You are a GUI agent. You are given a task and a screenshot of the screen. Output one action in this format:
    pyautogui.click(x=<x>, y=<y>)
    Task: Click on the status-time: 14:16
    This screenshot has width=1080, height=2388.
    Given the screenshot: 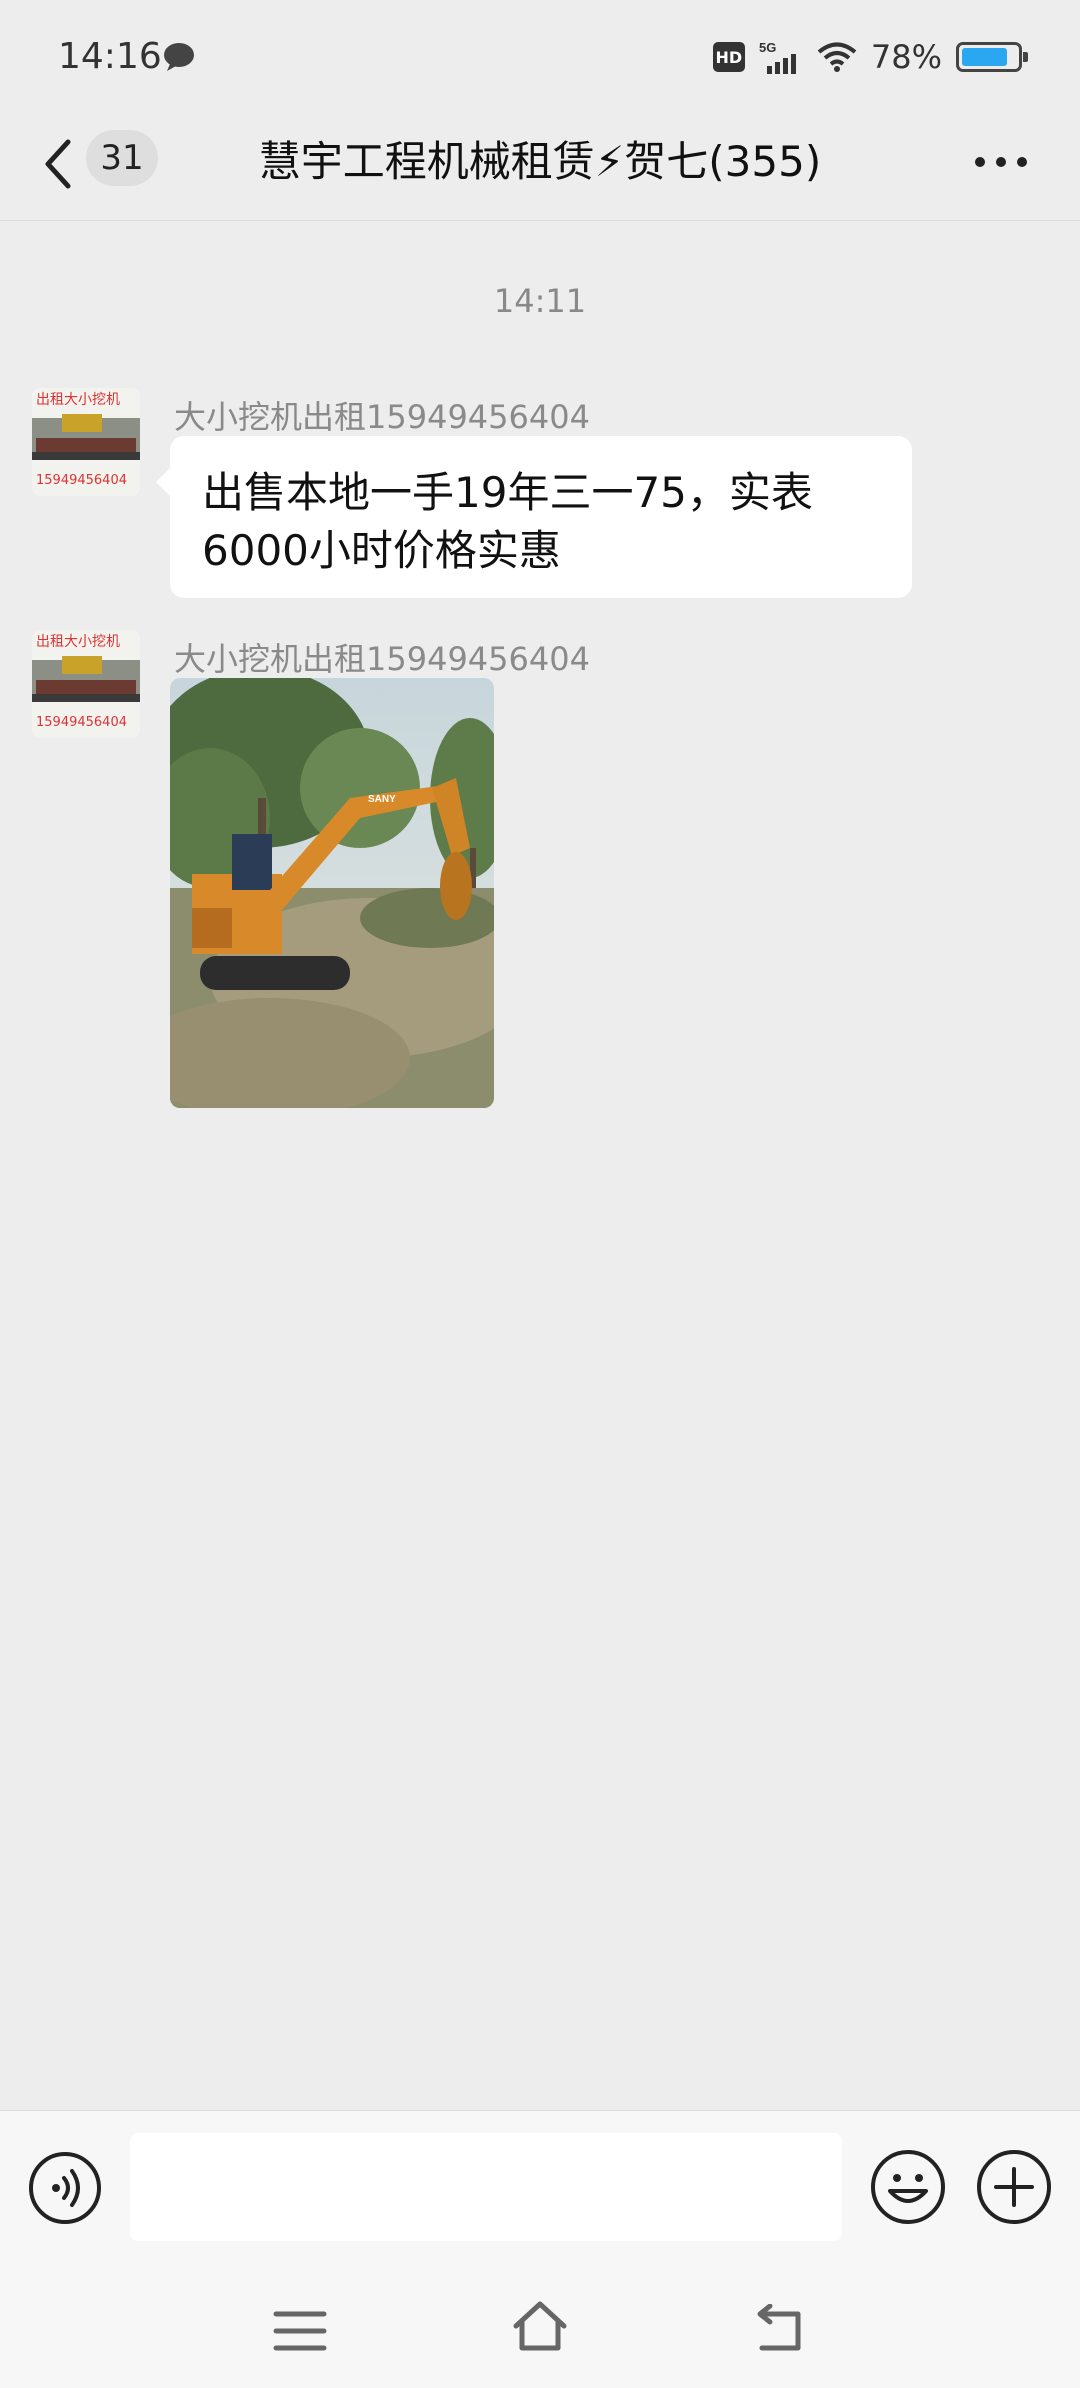 What is the action you would take?
    pyautogui.click(x=110, y=56)
    